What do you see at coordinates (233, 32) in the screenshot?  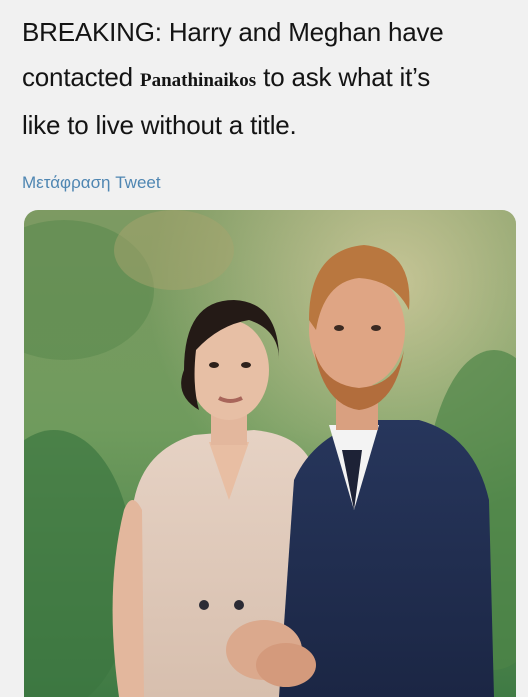 I see `tweet-line-1: BREAKING: Harry and Meghan have` at bounding box center [233, 32].